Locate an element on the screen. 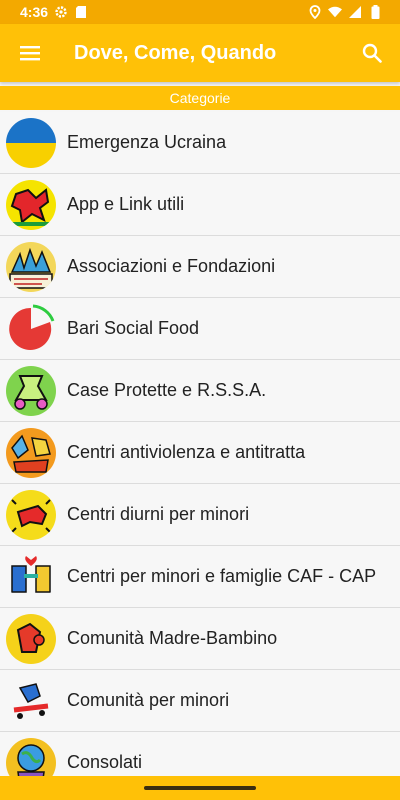  list-item: Centri per minori e famiglie CAF - CAP is located at coordinates (200, 577).